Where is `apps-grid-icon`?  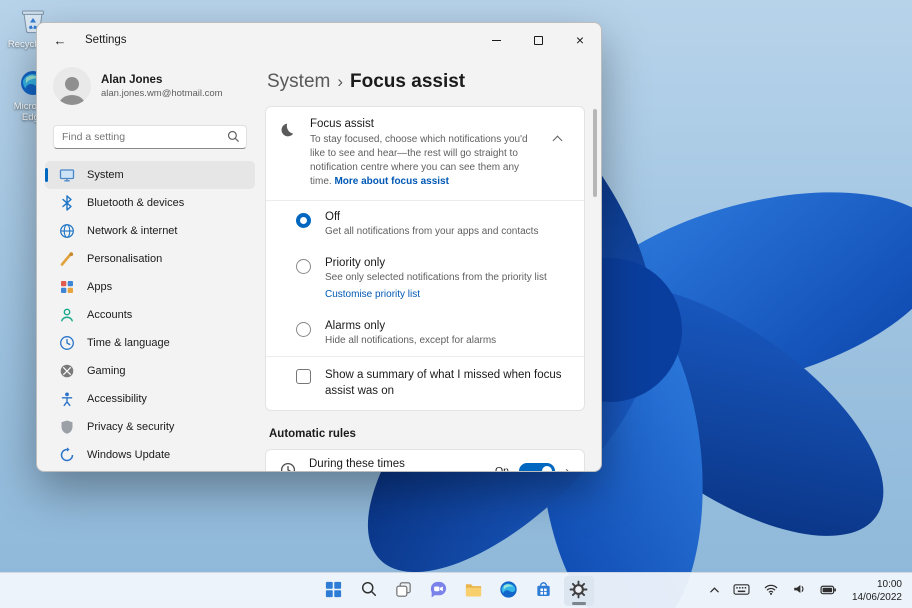 apps-grid-icon is located at coordinates (67, 287).